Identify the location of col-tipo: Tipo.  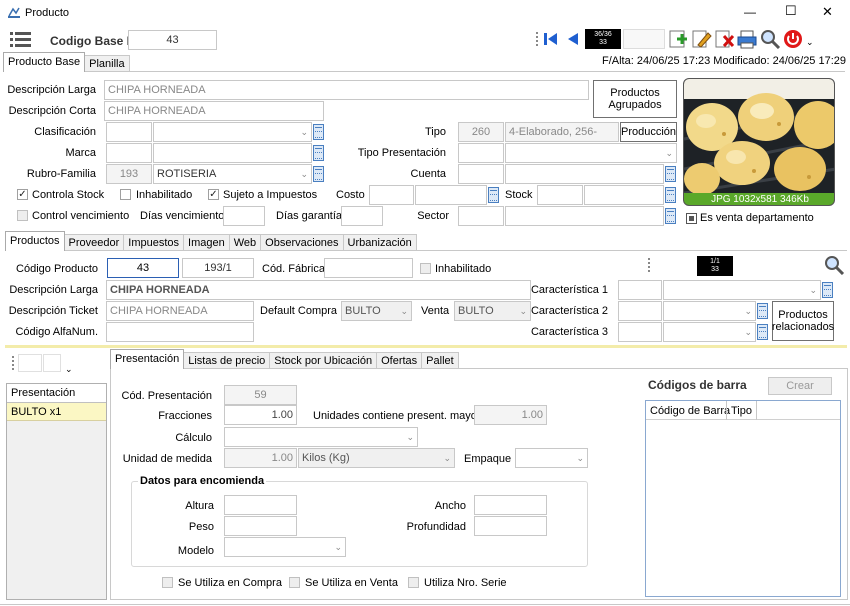
(741, 411).